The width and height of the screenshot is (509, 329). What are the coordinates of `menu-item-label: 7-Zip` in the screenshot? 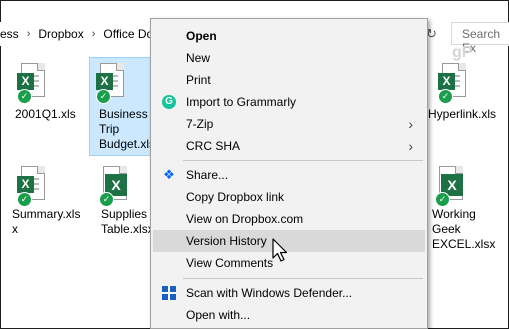 It's located at (200, 124).